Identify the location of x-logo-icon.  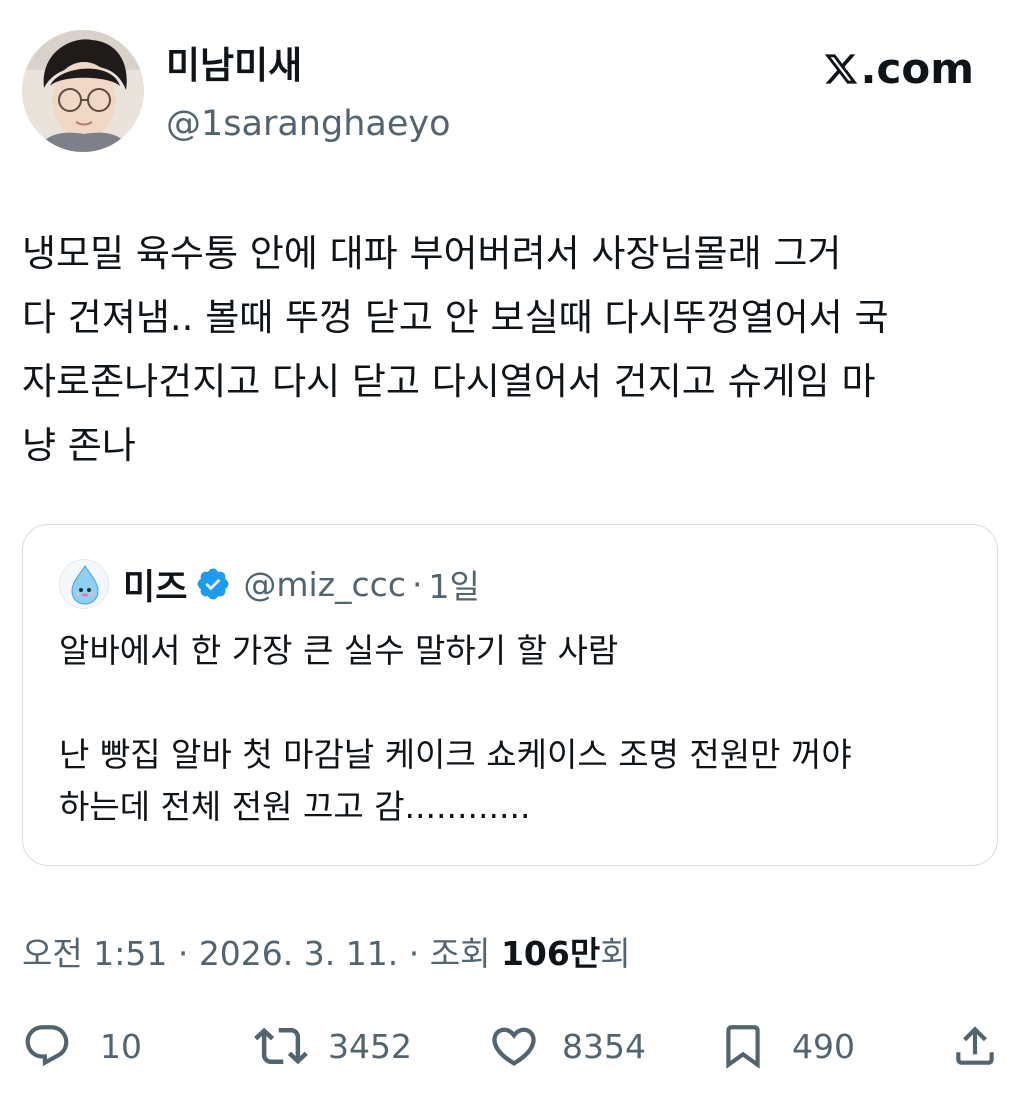
(840, 69).